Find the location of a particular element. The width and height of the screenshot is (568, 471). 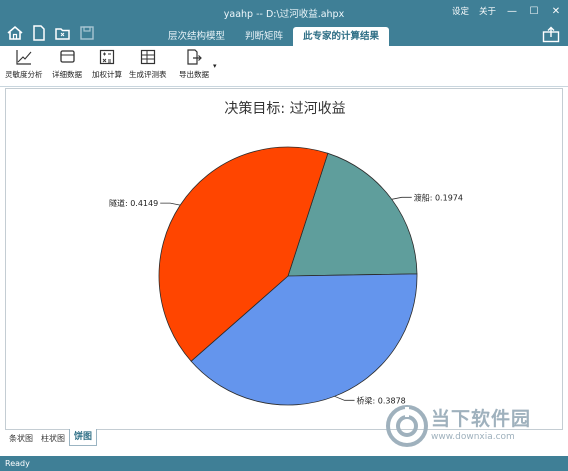

quick-access-toolbar is located at coordinates (51, 33).